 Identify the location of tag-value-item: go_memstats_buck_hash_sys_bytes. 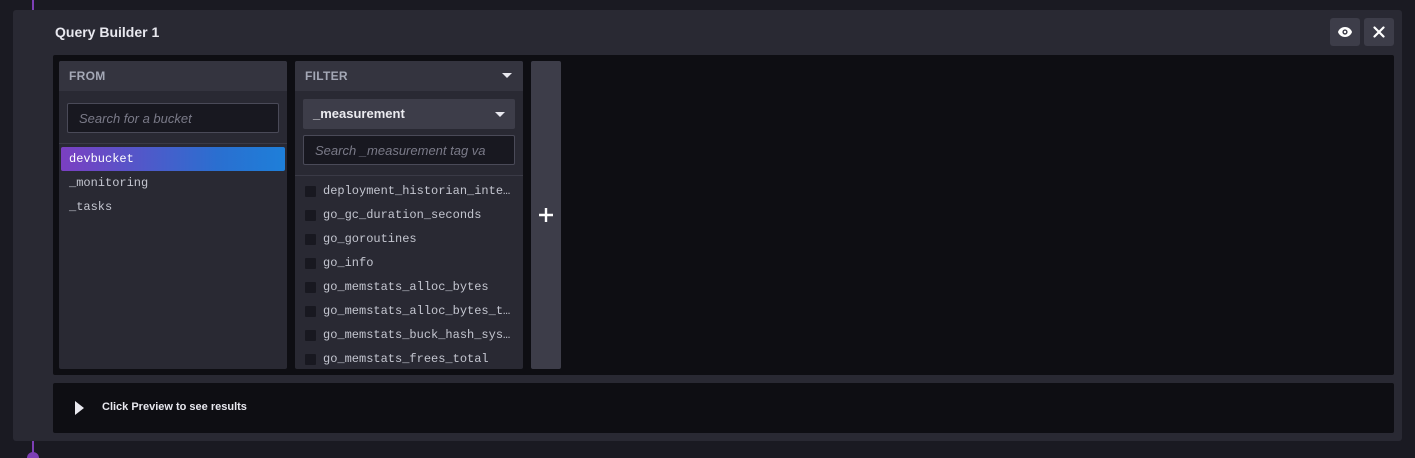
(409, 335).